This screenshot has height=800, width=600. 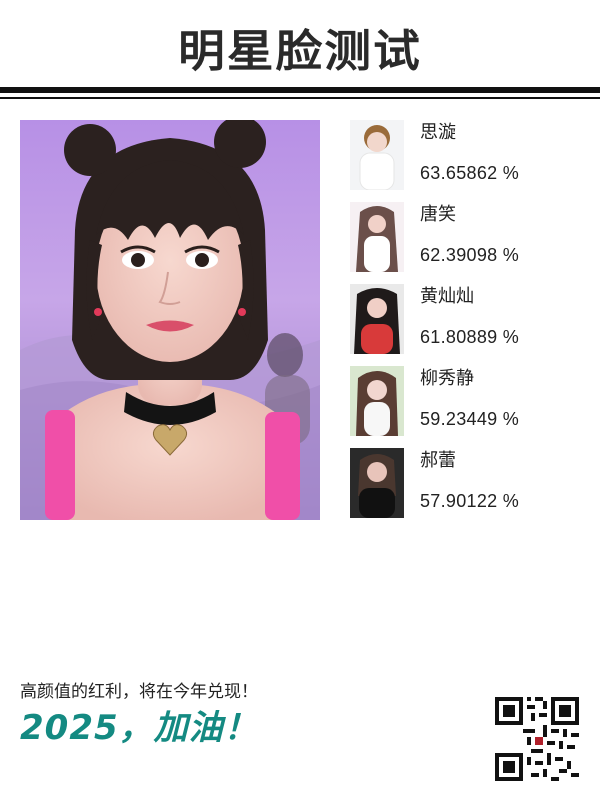 What do you see at coordinates (300, 98) in the screenshot?
I see `header-divider-thin` at bounding box center [300, 98].